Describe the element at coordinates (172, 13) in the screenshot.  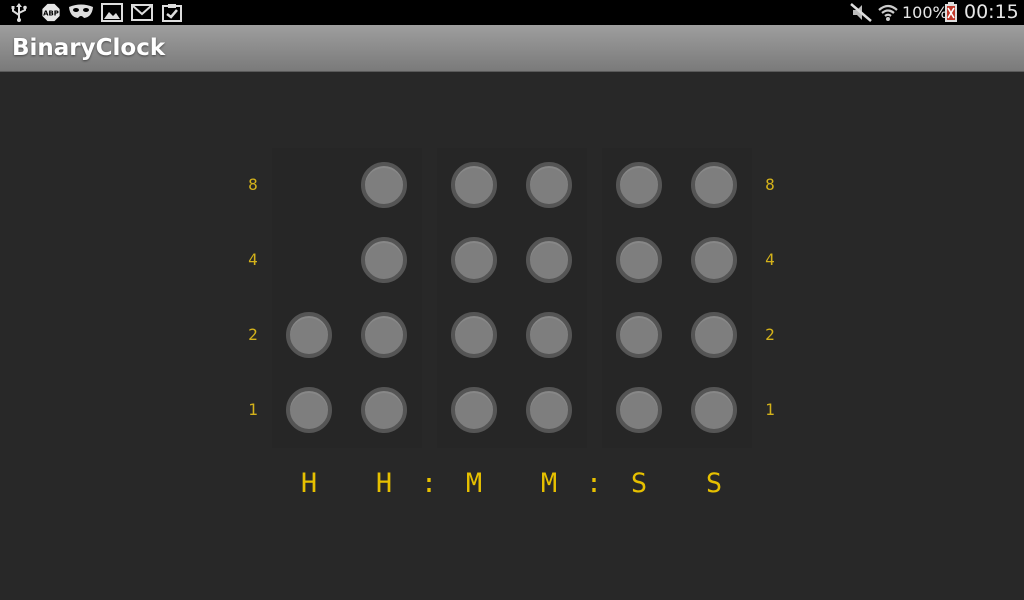
I see `clipboard-check-icon` at that location.